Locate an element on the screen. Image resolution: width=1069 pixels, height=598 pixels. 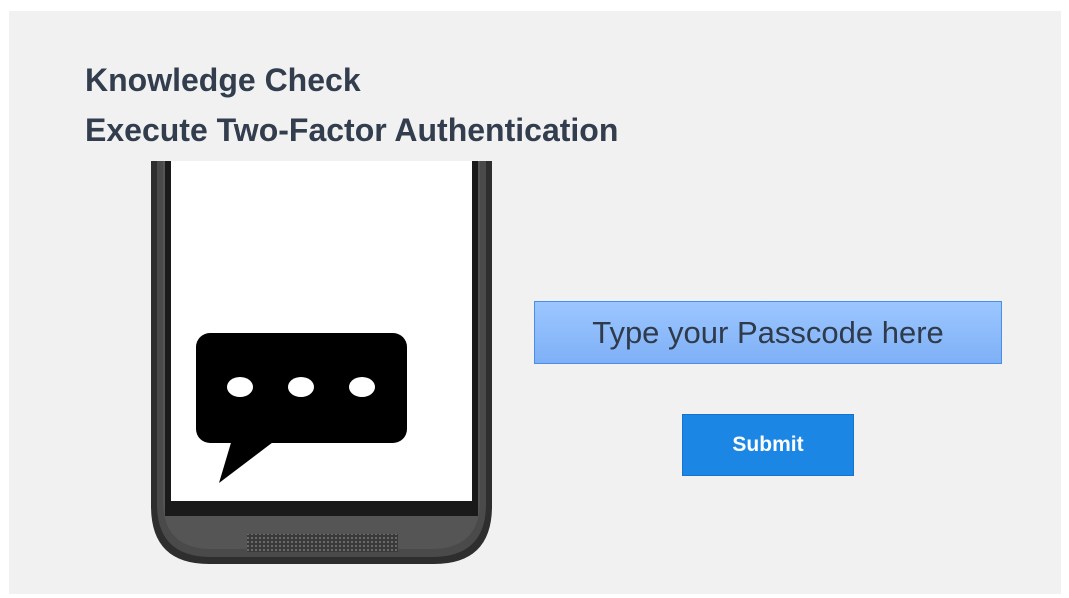
title-line-two-factor: Execute Two-Factor Authentication is located at coordinates (352, 130).